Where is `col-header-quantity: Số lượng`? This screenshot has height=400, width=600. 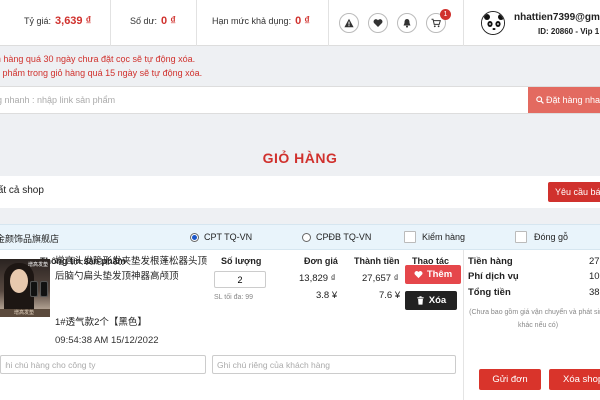
col-header-quantity: Số lượng is located at coordinates (241, 261).